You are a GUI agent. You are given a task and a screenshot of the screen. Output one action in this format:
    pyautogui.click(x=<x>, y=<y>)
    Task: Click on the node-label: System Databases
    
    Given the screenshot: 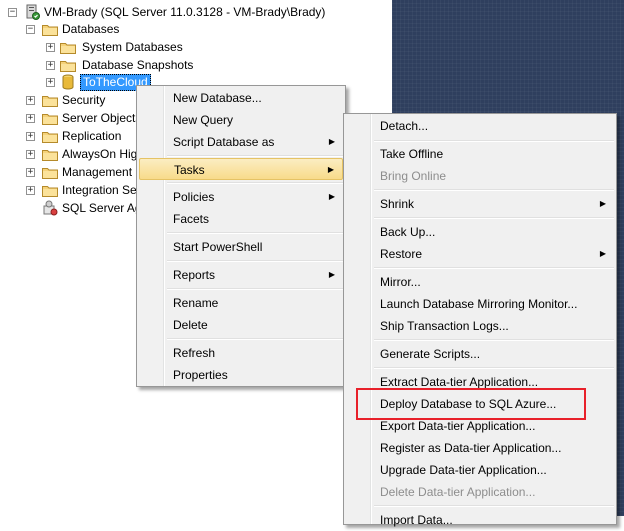 What is the action you would take?
    pyautogui.click(x=132, y=47)
    